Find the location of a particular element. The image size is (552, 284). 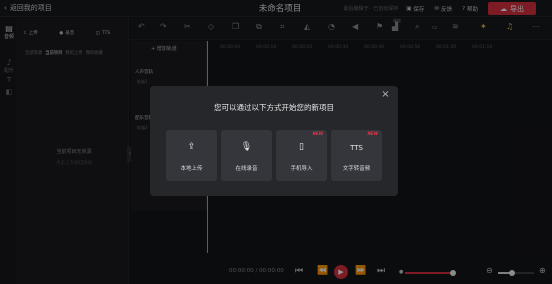

option-text-to-audio: NEW TTS 文字转音频 is located at coordinates (356, 155).